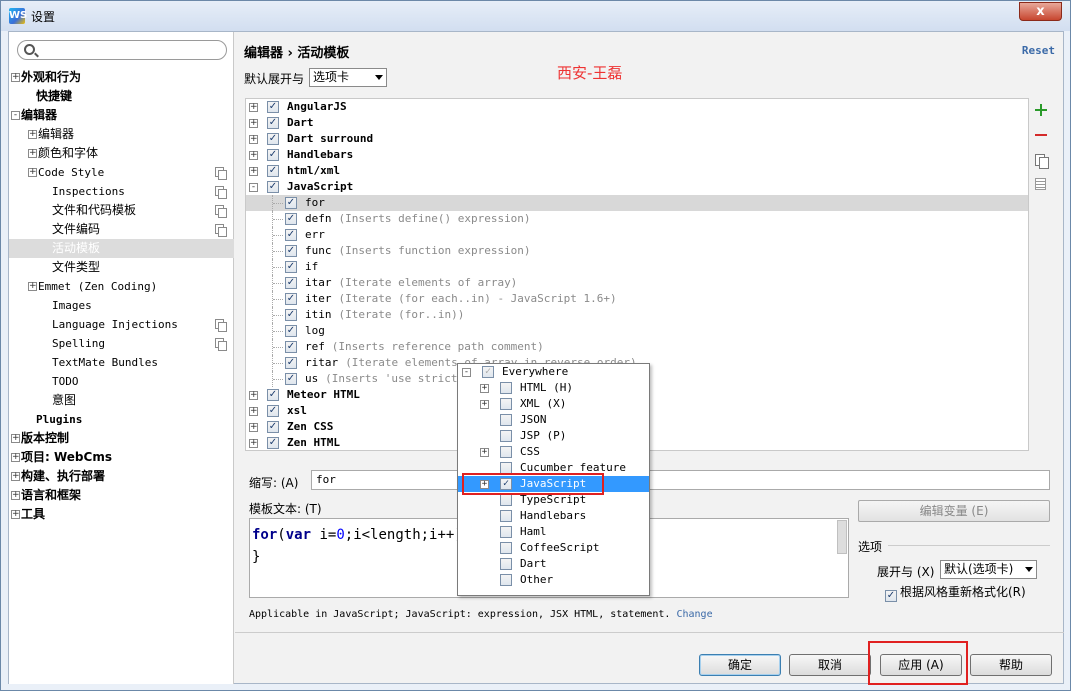 Image resolution: width=1071 pixels, height=691 pixels. What do you see at coordinates (637, 315) in the screenshot?
I see `tree-row: ✓ itin (Iterate (for..in))` at bounding box center [637, 315].